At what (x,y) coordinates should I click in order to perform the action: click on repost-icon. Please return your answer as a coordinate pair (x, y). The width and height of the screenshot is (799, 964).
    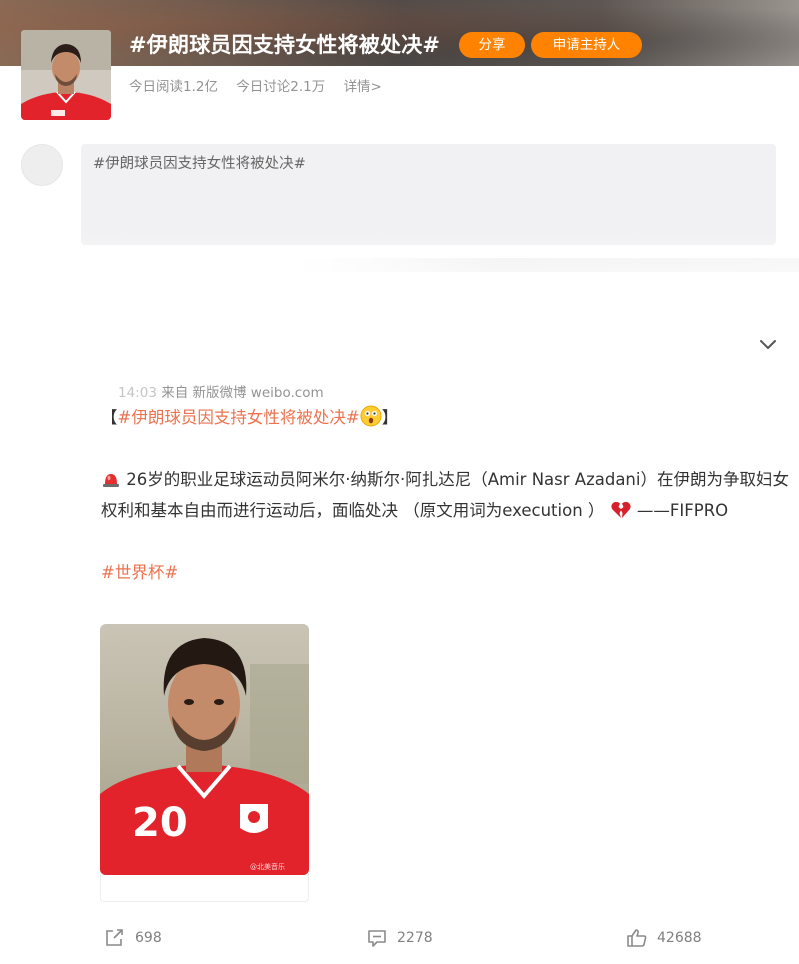
    Looking at the image, I should click on (114, 937).